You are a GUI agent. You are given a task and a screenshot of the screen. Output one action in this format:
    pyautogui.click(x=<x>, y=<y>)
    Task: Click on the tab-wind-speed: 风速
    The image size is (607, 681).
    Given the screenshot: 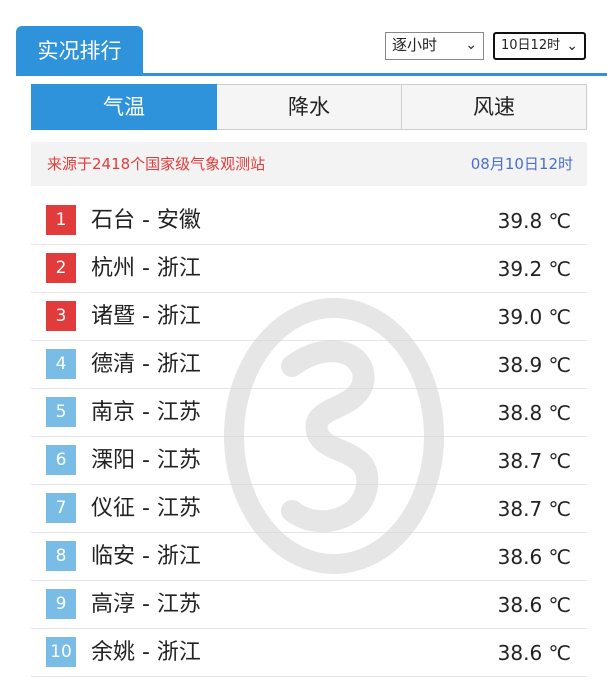 What is the action you would take?
    pyautogui.click(x=494, y=107)
    